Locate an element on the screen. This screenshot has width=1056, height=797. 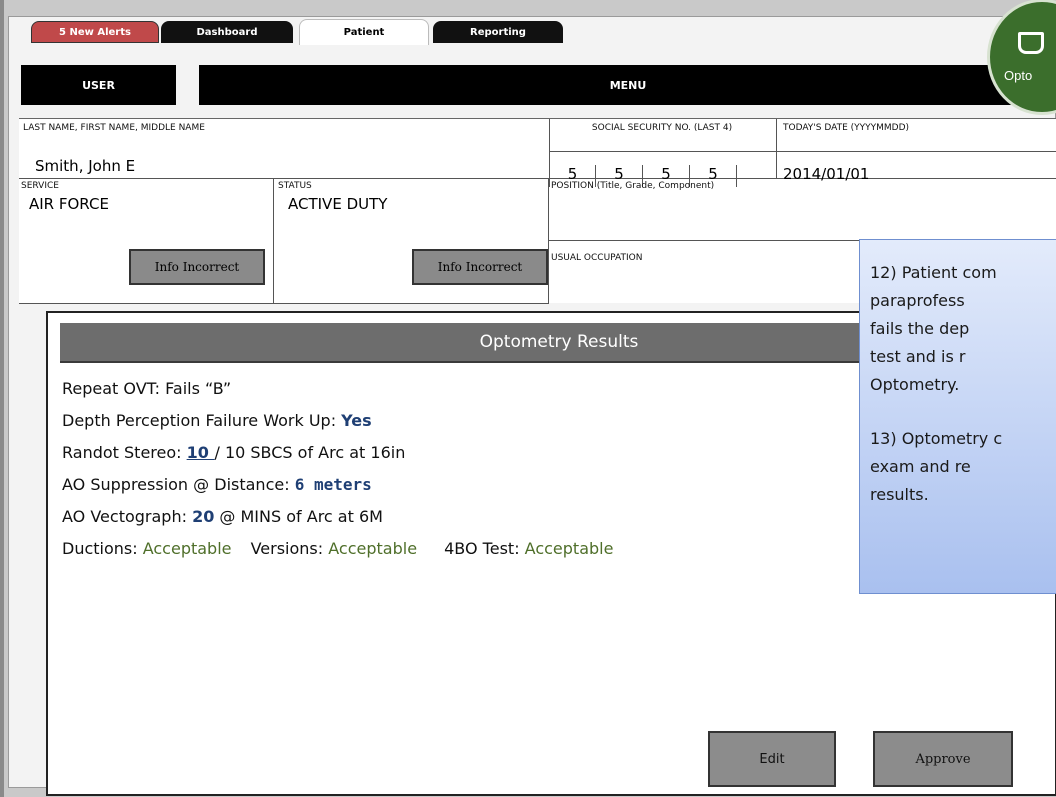
ao-vectograph-line: AO Vectograph: 20 @ MINS of Arc at 6M is located at coordinates (222, 516).